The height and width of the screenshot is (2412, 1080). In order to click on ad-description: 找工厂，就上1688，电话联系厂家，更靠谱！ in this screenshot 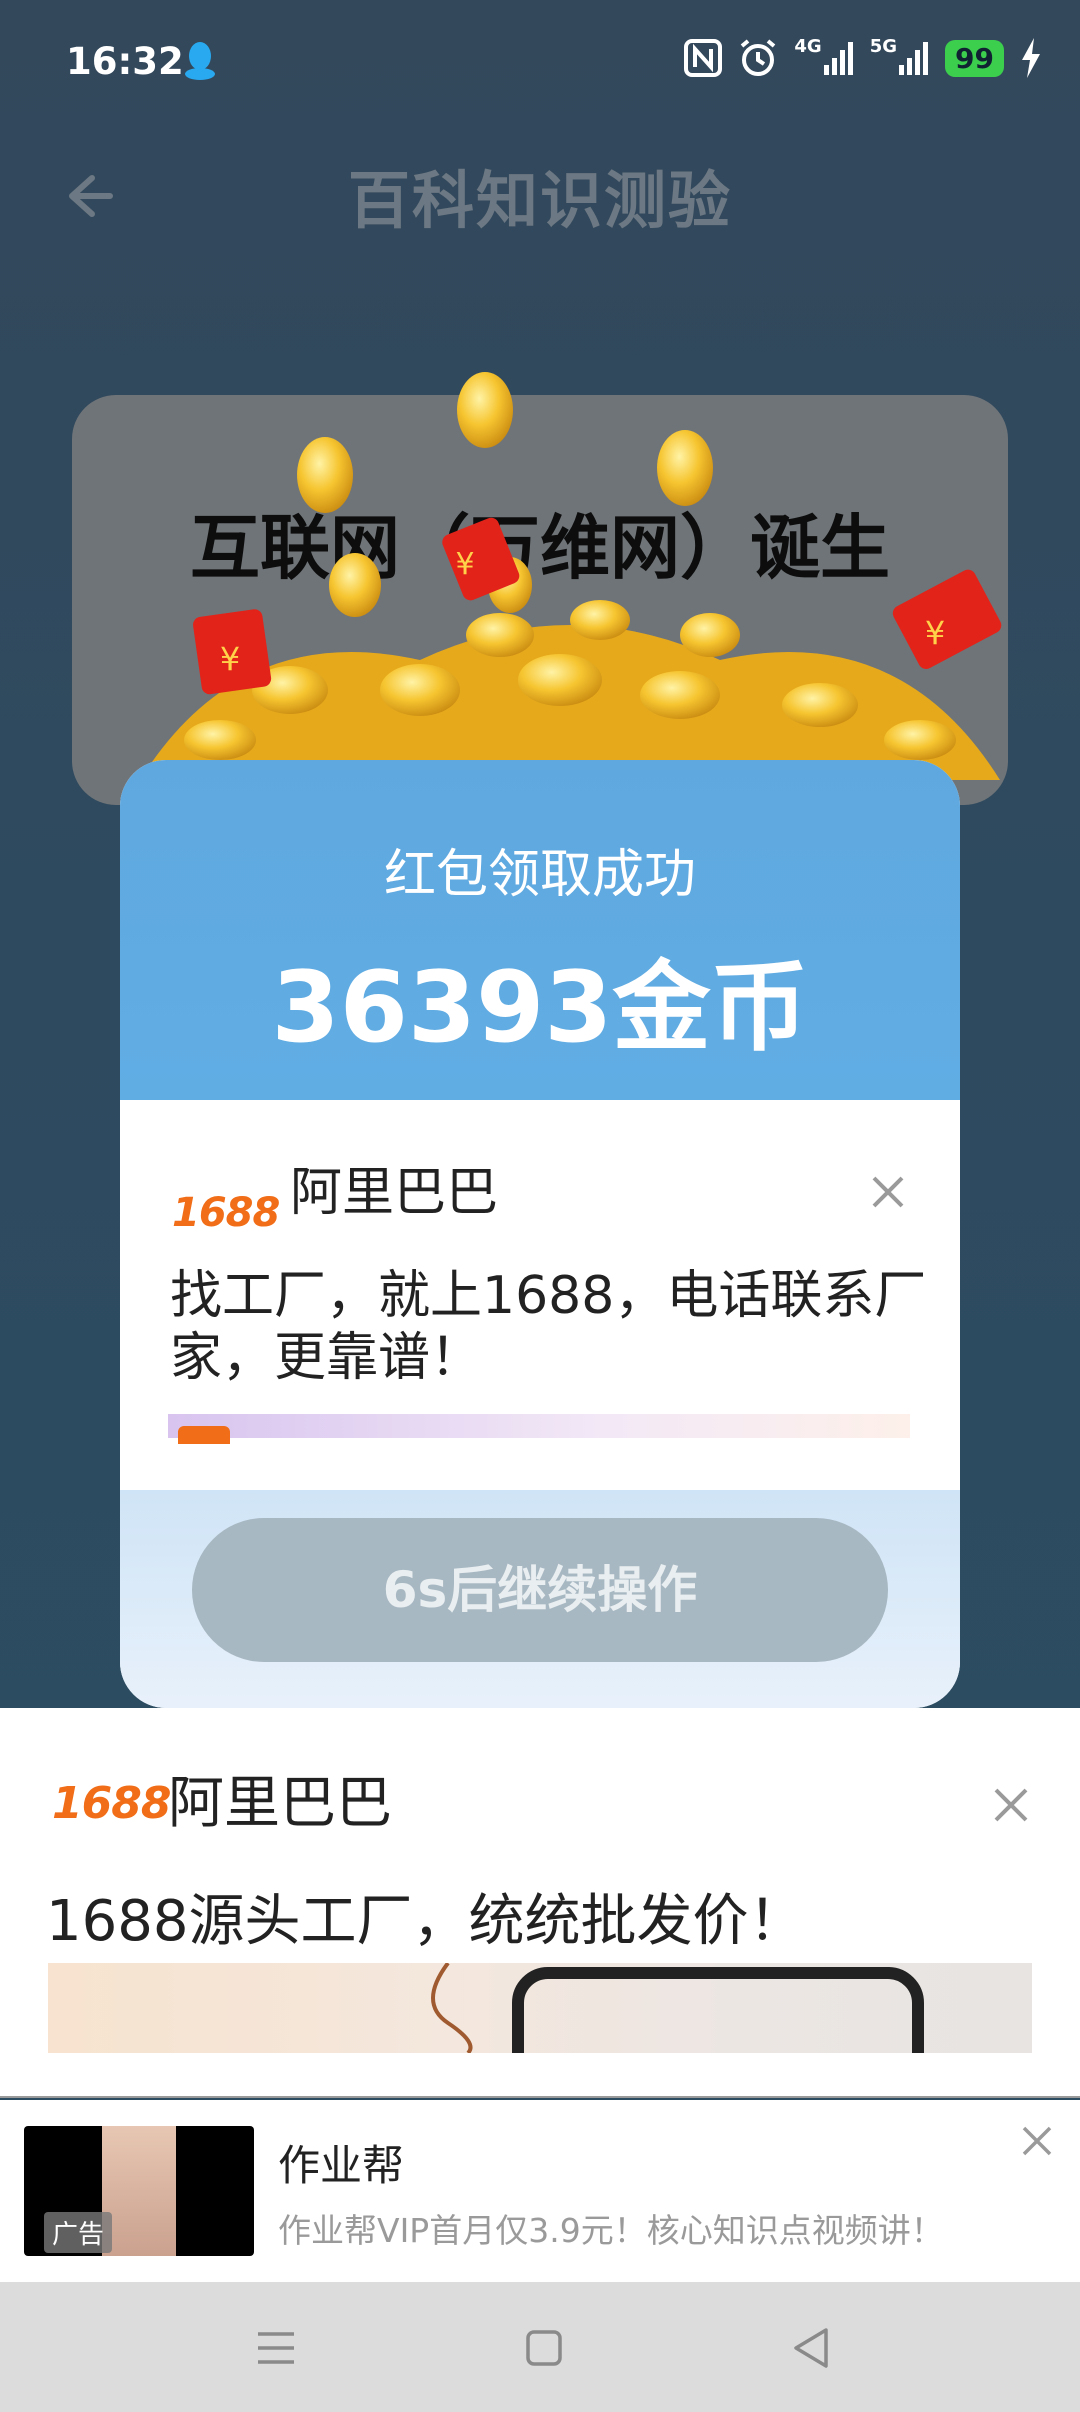, I will do `click(548, 1327)`.